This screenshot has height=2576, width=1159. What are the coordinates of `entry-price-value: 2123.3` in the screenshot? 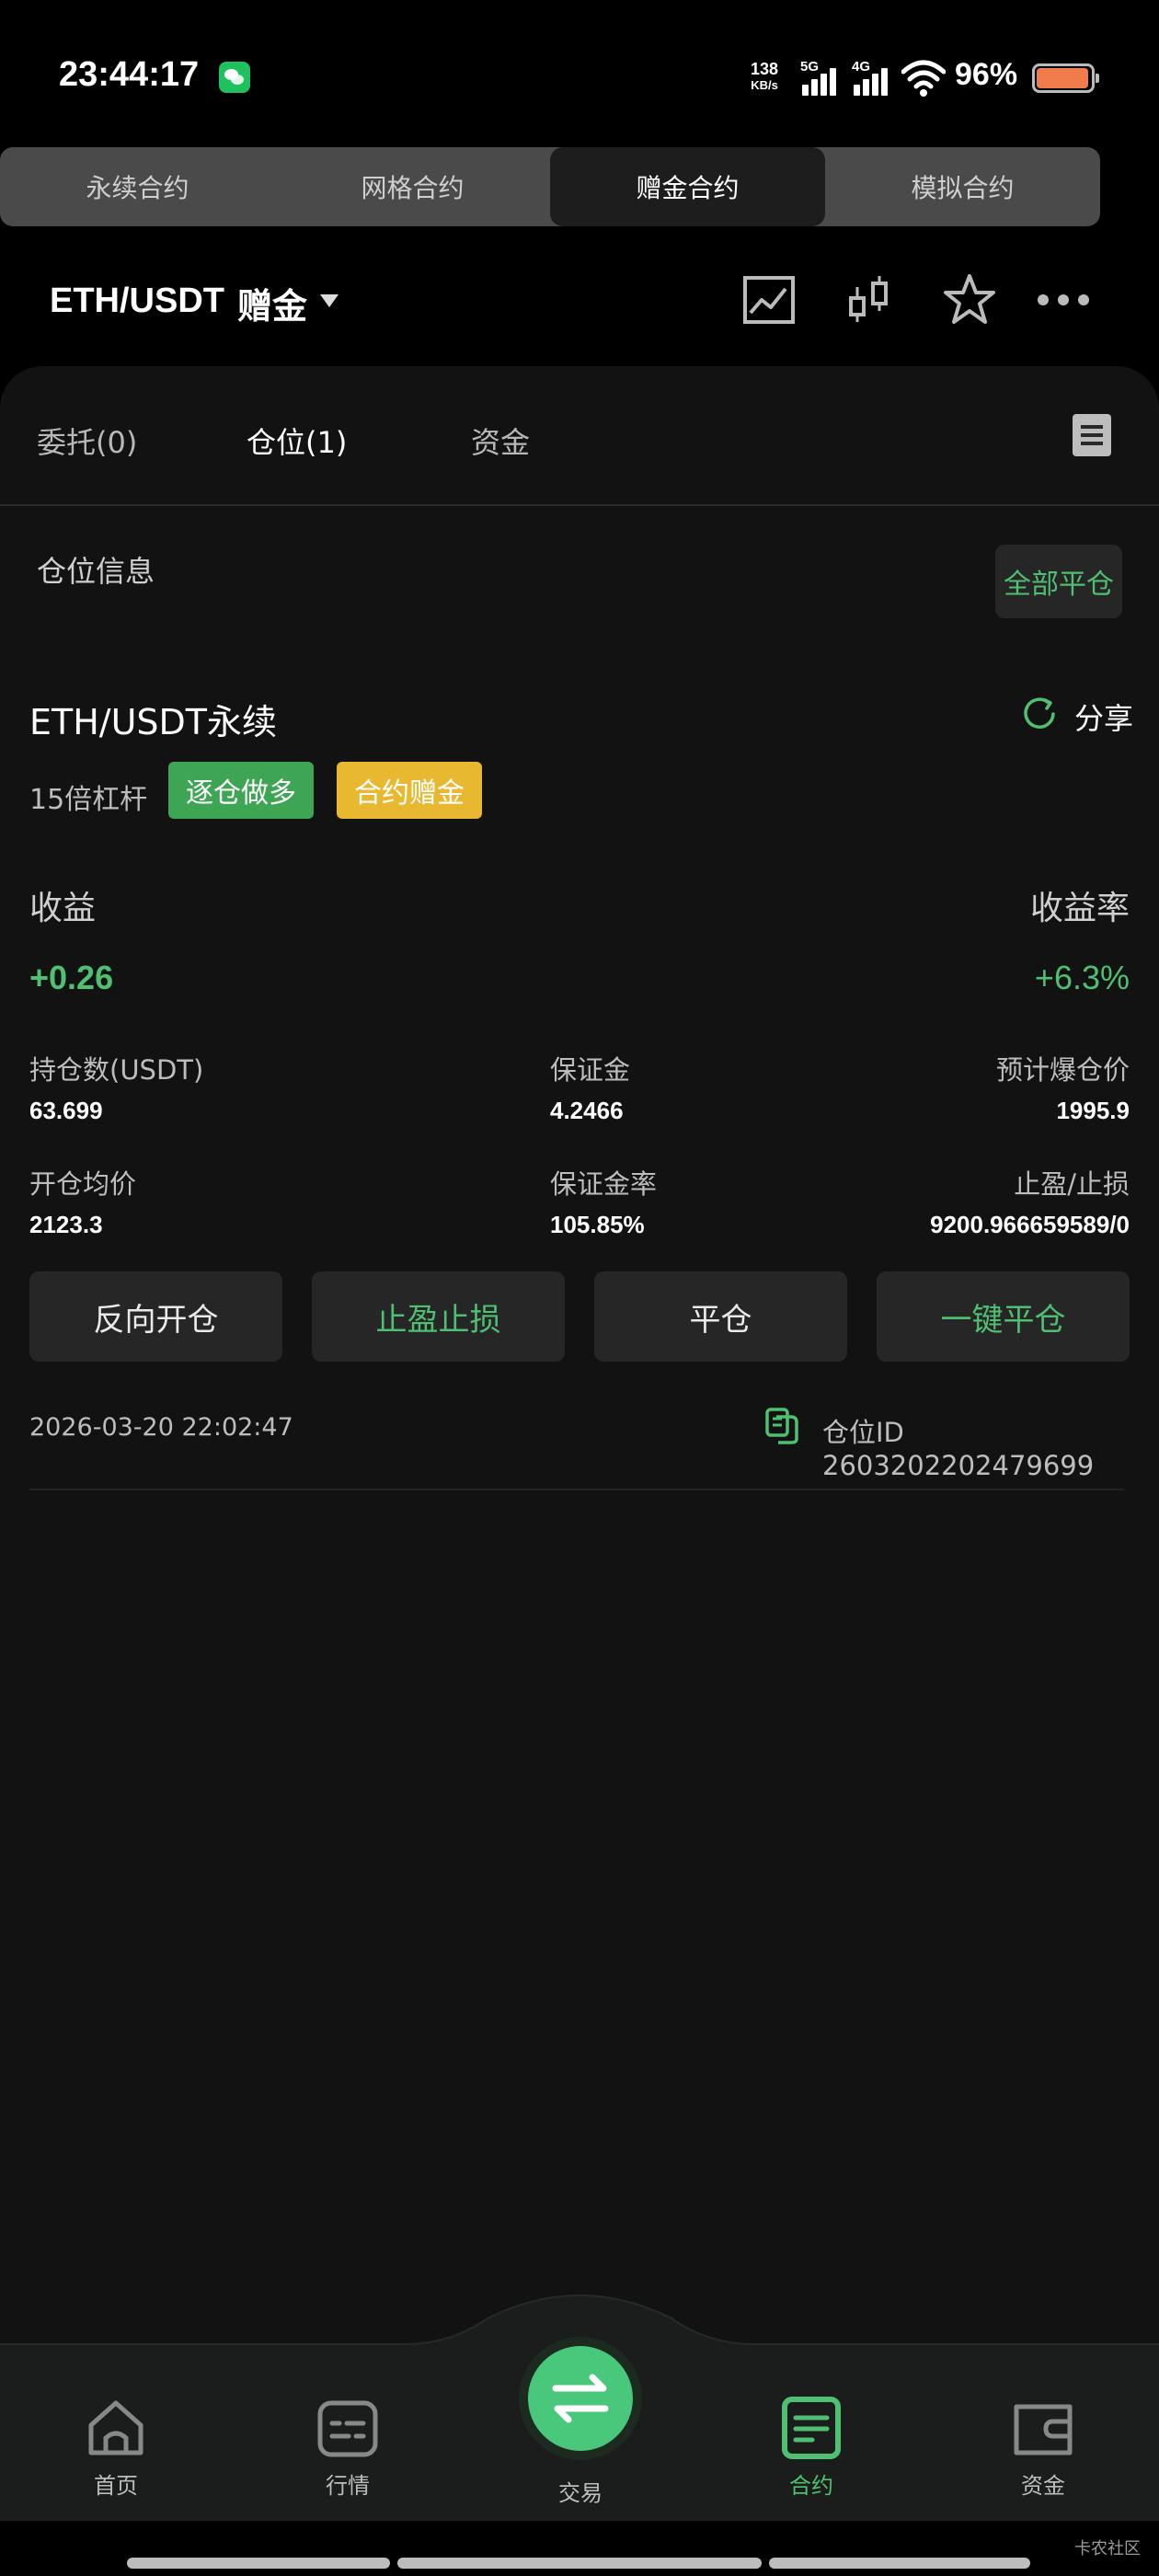 It's located at (66, 1224).